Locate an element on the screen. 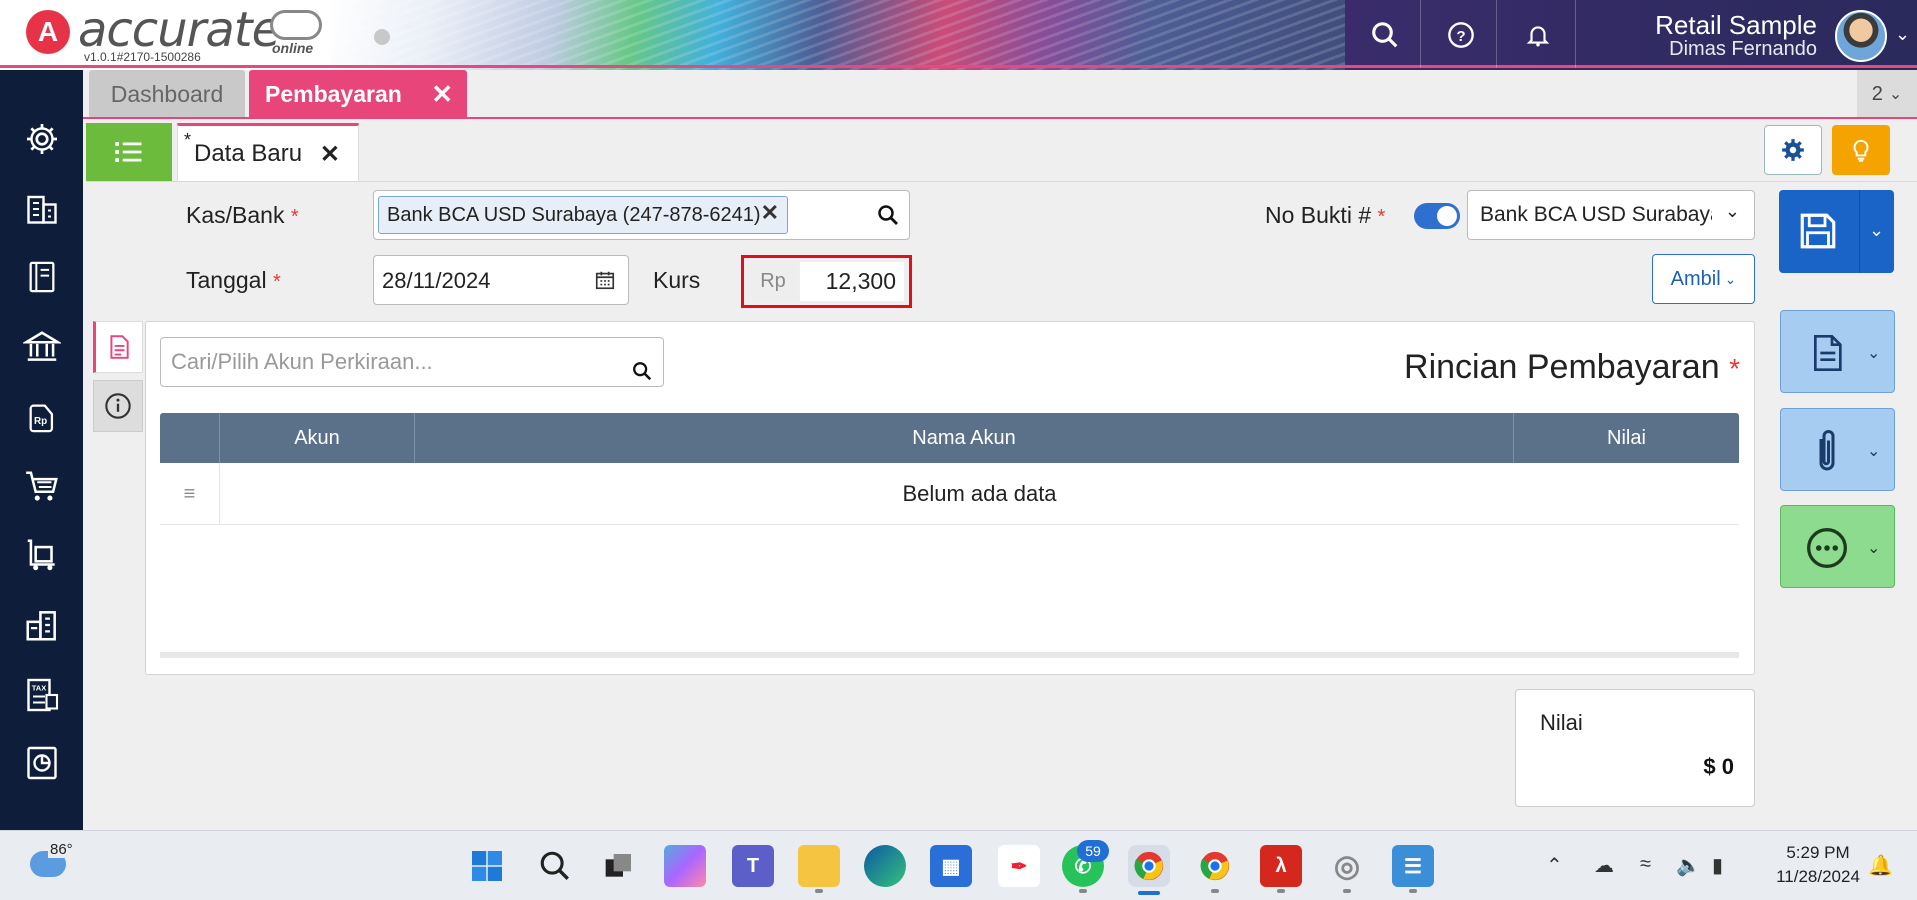 This screenshot has width=1917, height=900. gear-icon is located at coordinates (42, 139).